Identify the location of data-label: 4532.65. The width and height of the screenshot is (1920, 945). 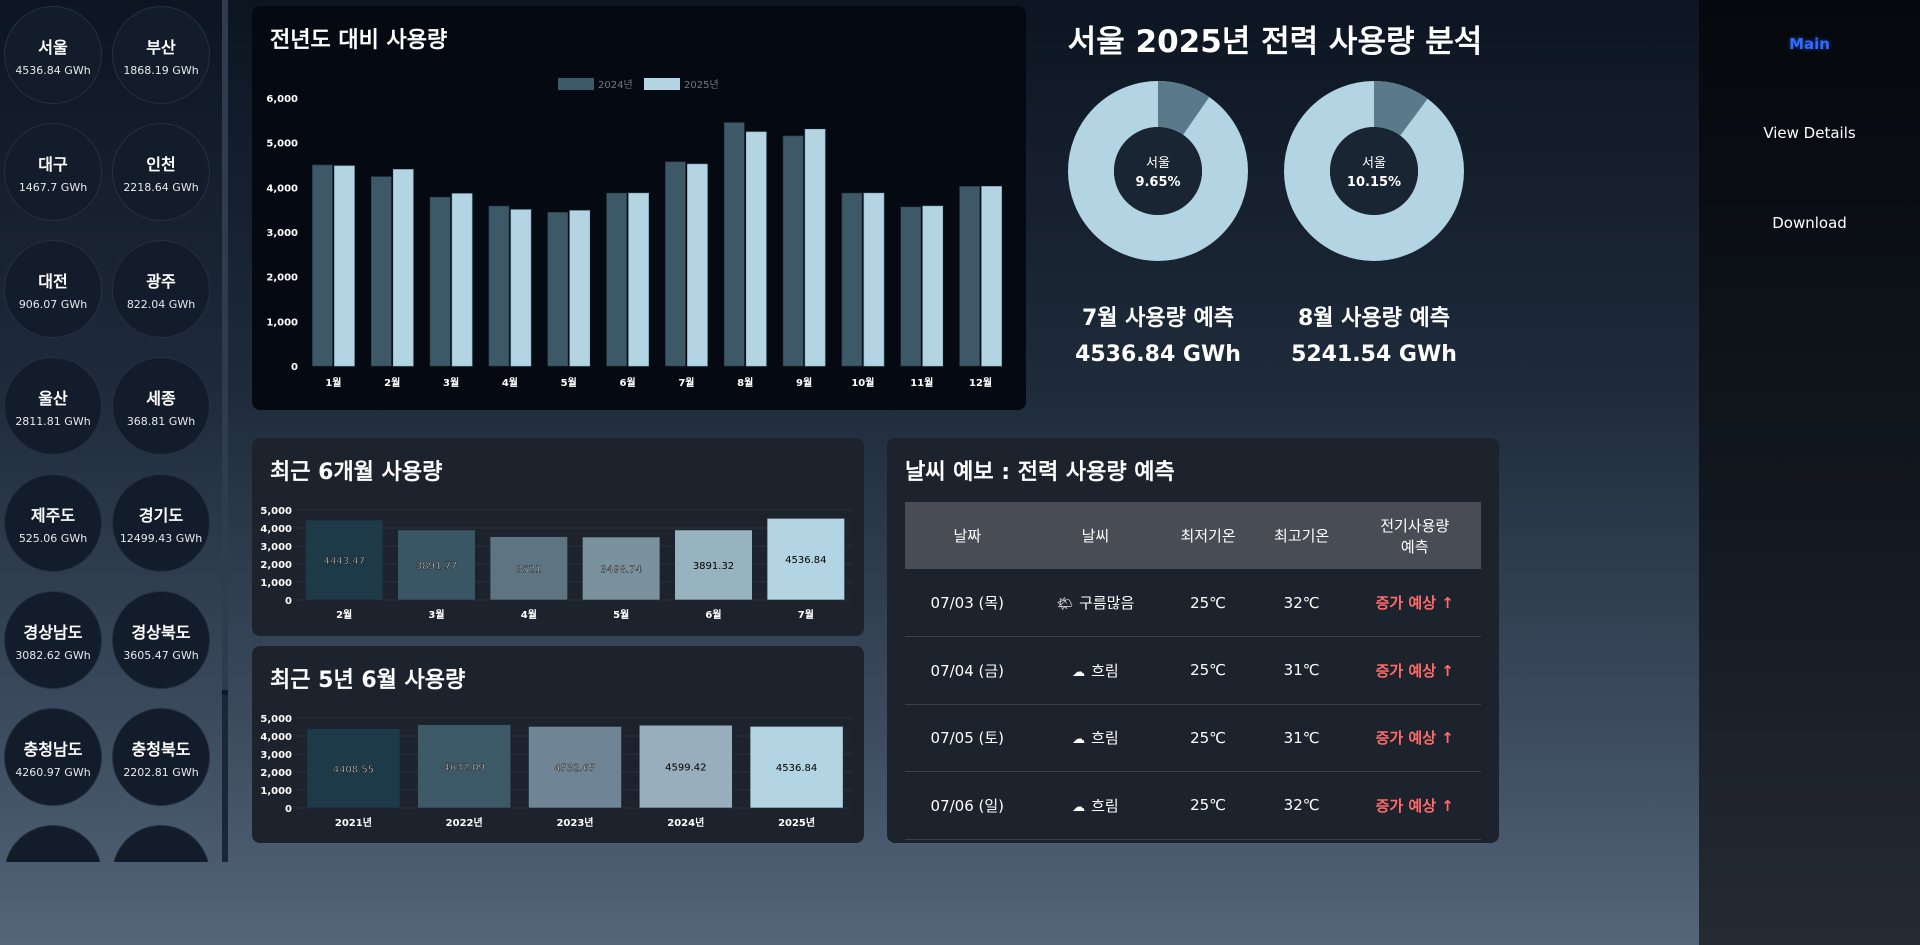
(574, 768).